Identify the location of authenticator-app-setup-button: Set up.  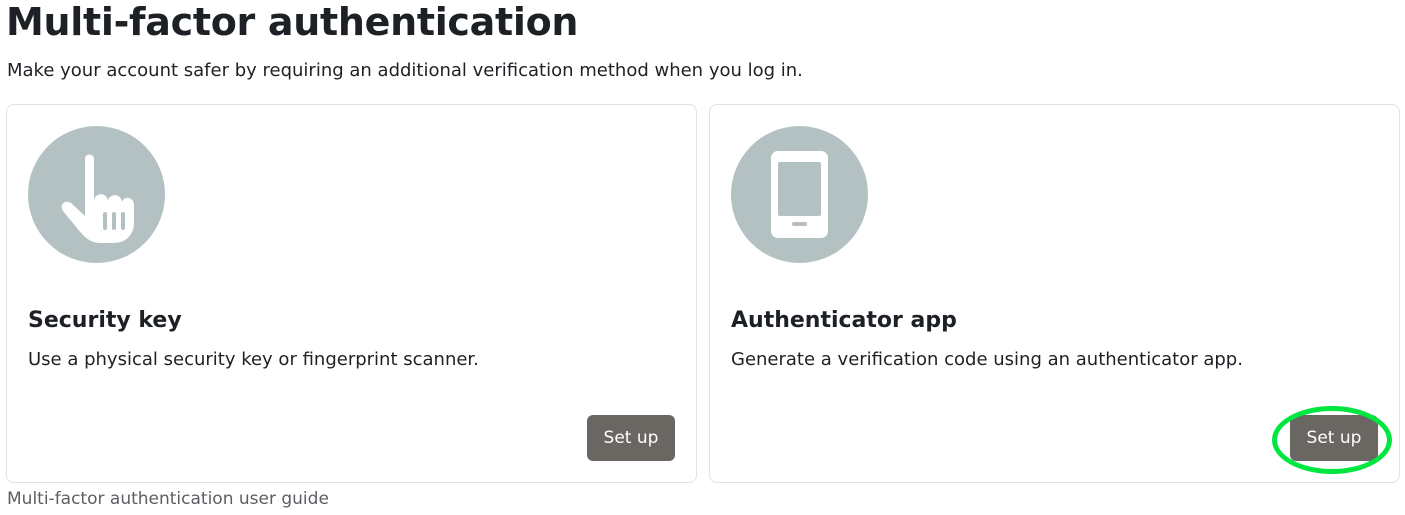
(1334, 438).